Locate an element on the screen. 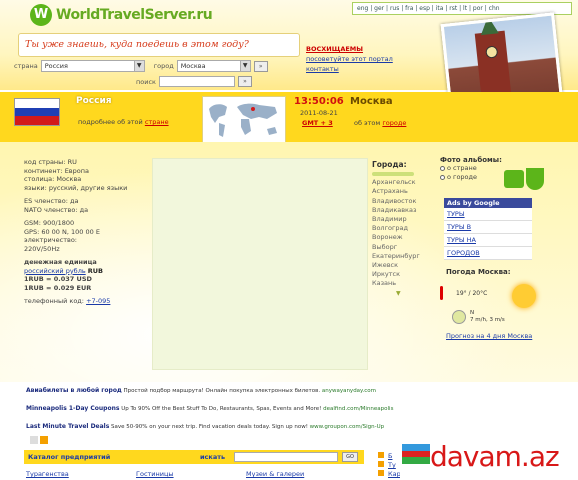  info-currency-heading: денежная единица is located at coordinates (60, 262).